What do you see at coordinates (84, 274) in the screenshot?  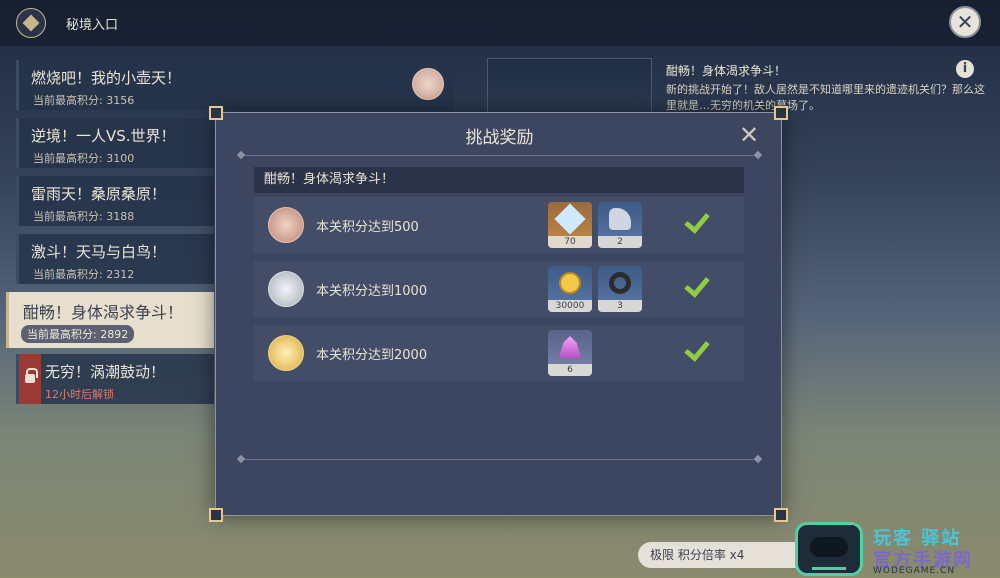 I see `domain-score: 当前最高积分: 2312` at bounding box center [84, 274].